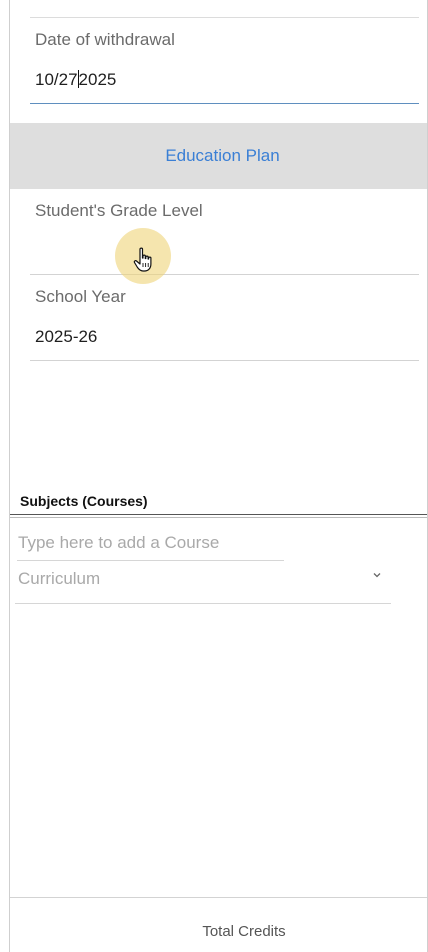  I want to click on chevron-down-icon, so click(377, 575).